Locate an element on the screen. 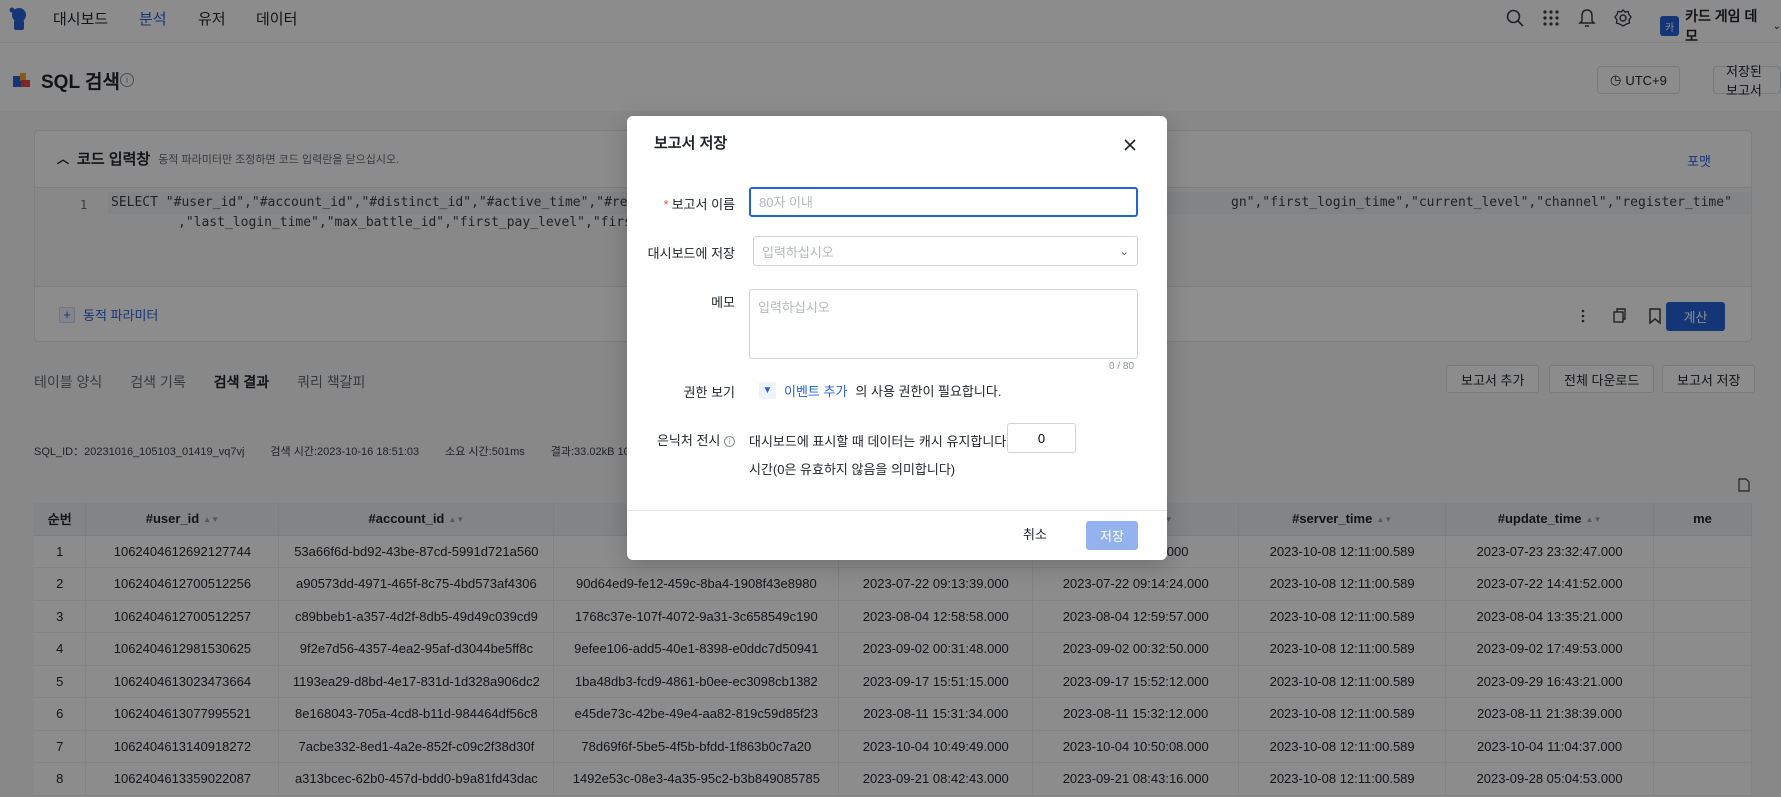 The width and height of the screenshot is (1781, 797). permission-label: 권한 보기 is located at coordinates (709, 392).